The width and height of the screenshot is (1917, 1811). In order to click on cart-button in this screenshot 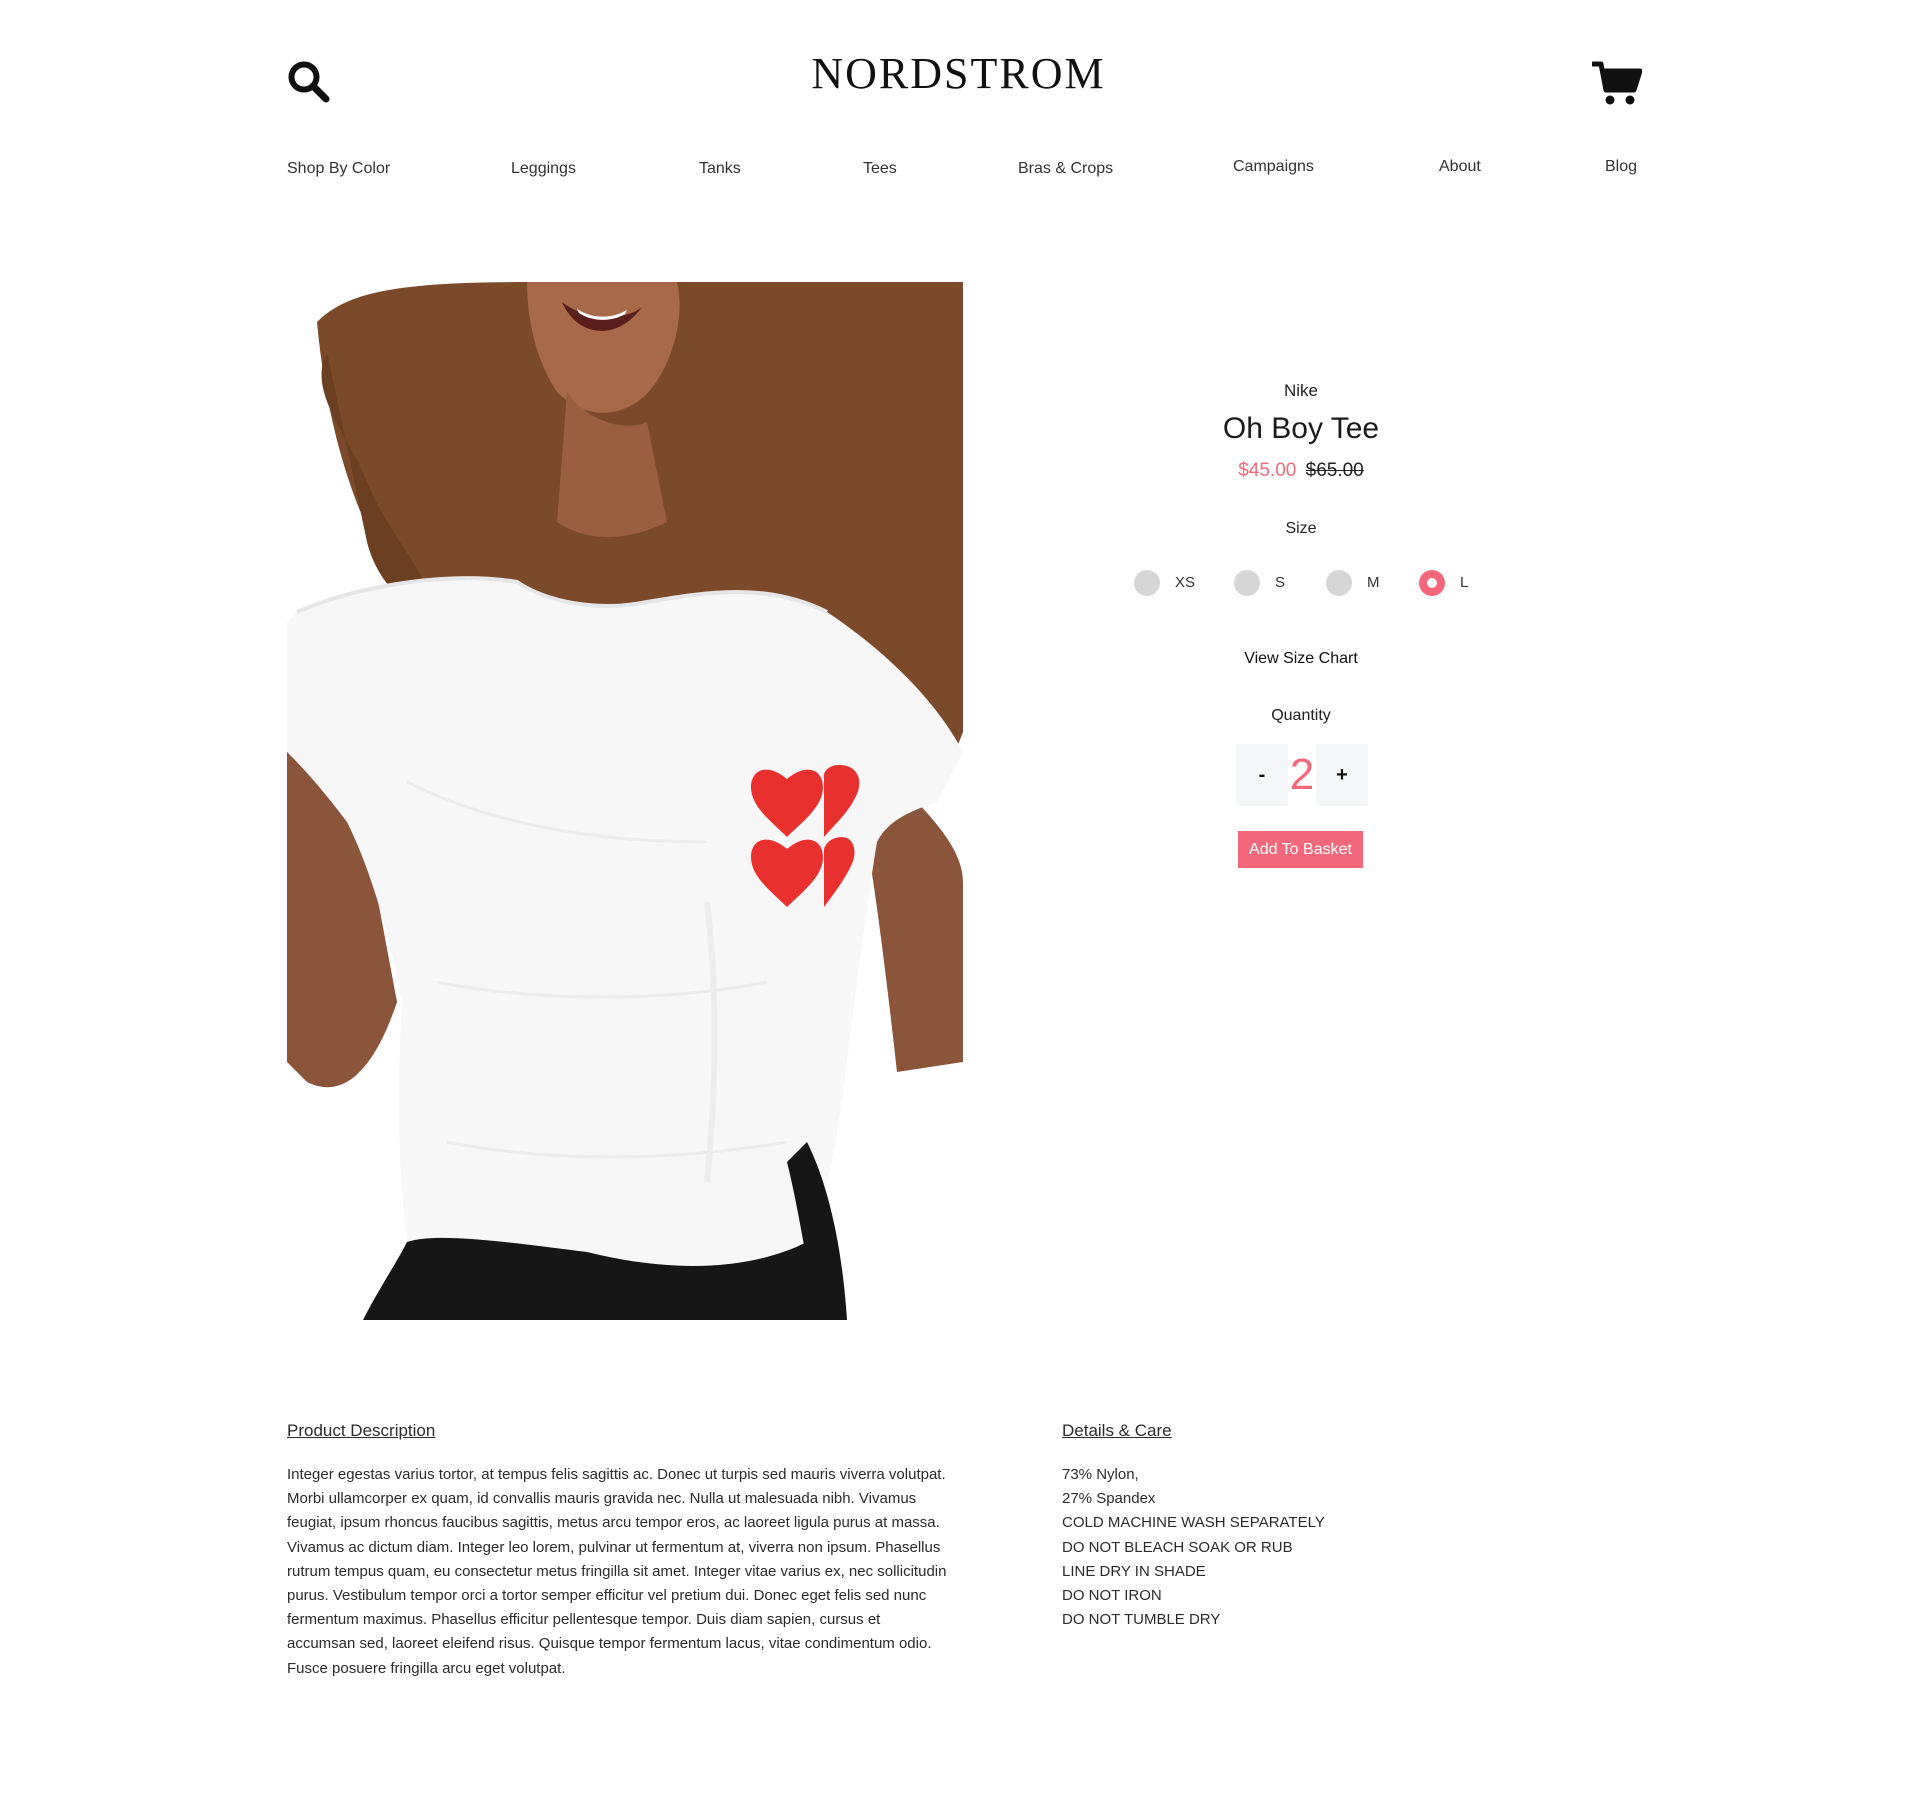, I will do `click(1616, 83)`.